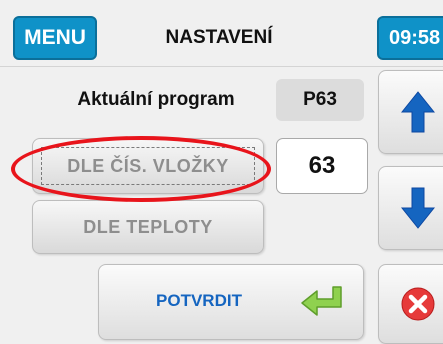  Describe the element at coordinates (219, 37) in the screenshot. I see `page-title: NASTAVENÍ` at that location.